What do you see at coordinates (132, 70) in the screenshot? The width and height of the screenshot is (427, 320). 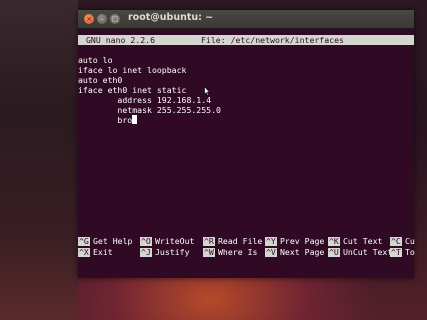 I see `file-line: iface lo inet loopback` at bounding box center [132, 70].